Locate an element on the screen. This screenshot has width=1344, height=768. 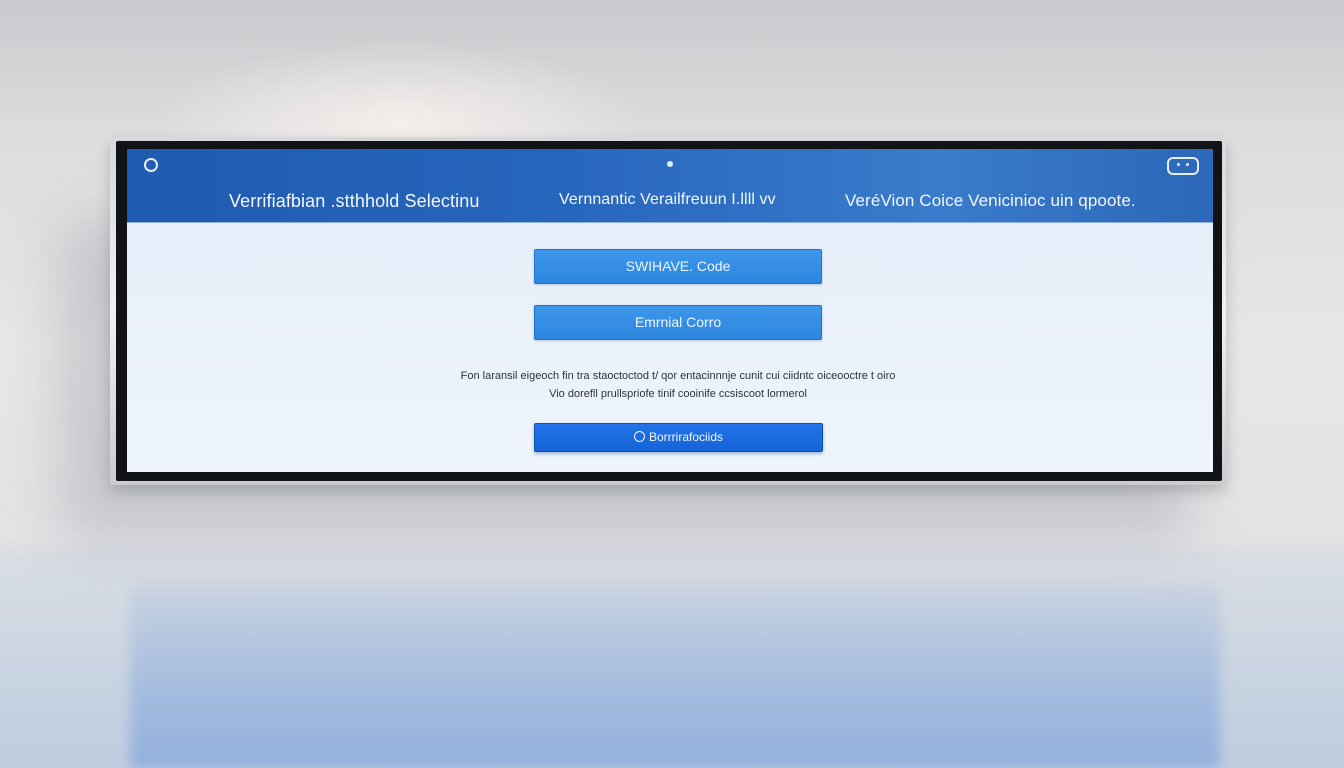
primary-button: Borrrirafociids is located at coordinates (678, 437).